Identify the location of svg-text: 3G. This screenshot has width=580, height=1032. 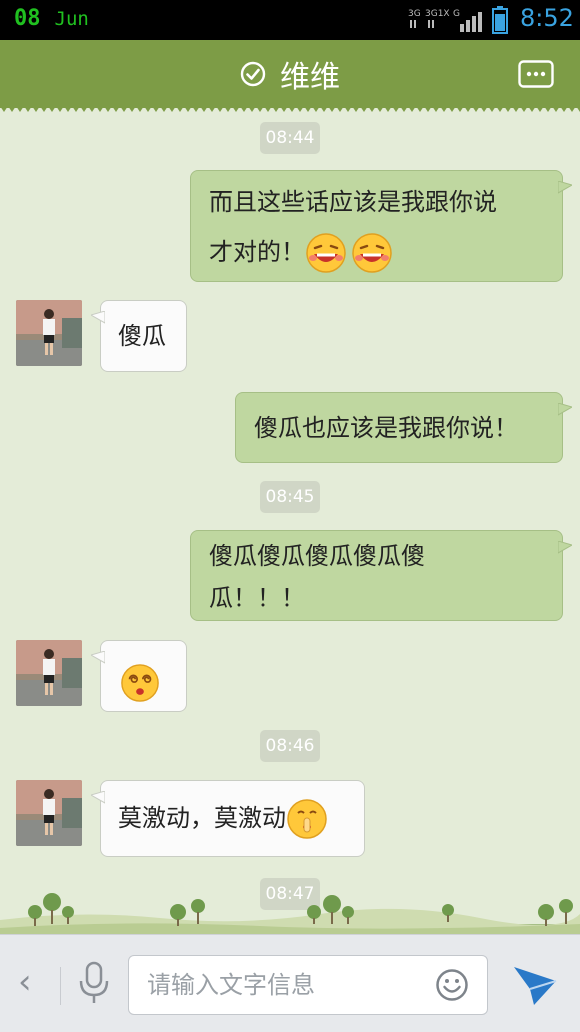
(414, 14).